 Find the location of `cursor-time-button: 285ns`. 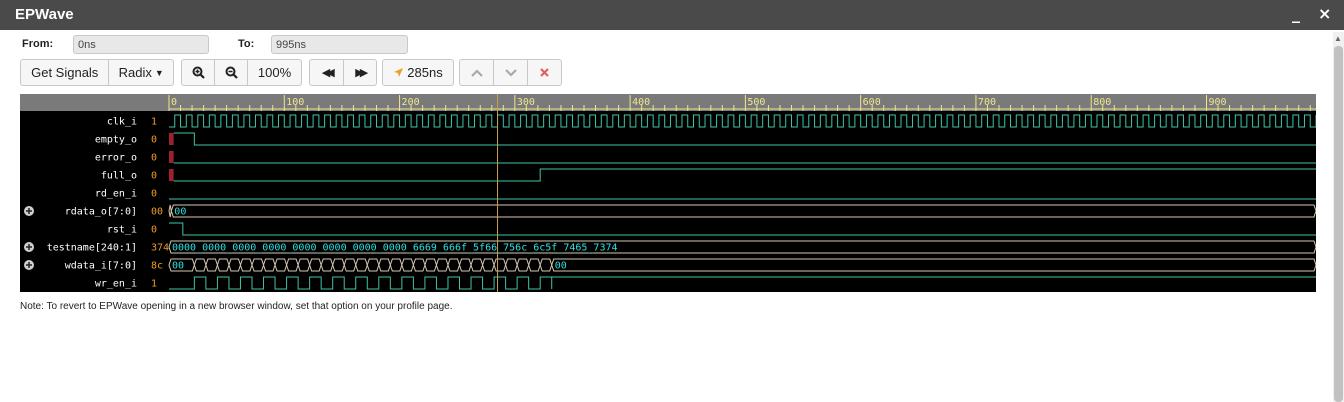

cursor-time-button: 285ns is located at coordinates (418, 72).